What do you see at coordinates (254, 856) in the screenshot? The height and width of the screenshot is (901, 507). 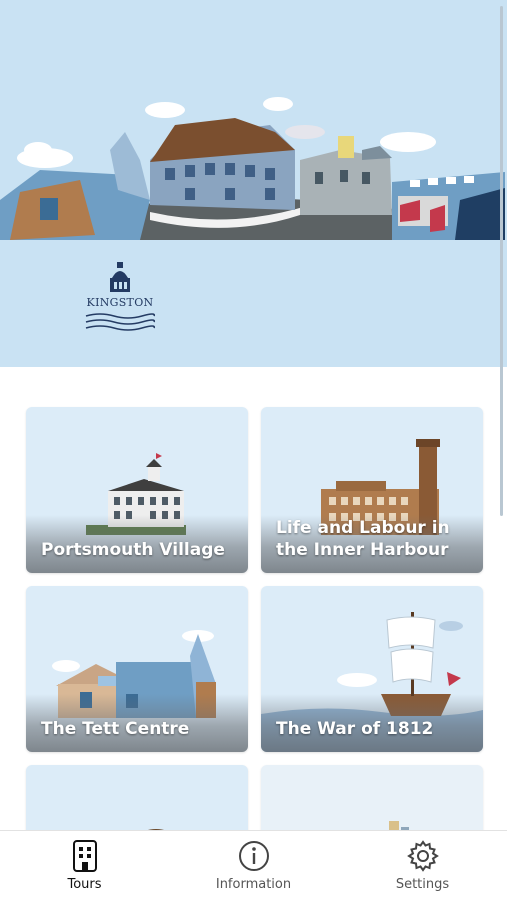 I see `info-icon` at bounding box center [254, 856].